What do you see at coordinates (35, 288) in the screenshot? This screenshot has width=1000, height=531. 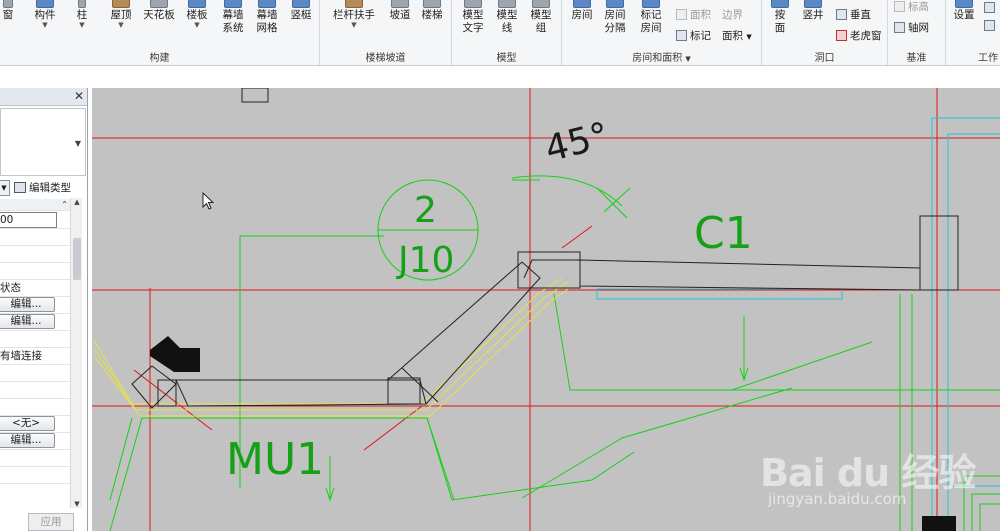 I see `property-row: 状态` at bounding box center [35, 288].